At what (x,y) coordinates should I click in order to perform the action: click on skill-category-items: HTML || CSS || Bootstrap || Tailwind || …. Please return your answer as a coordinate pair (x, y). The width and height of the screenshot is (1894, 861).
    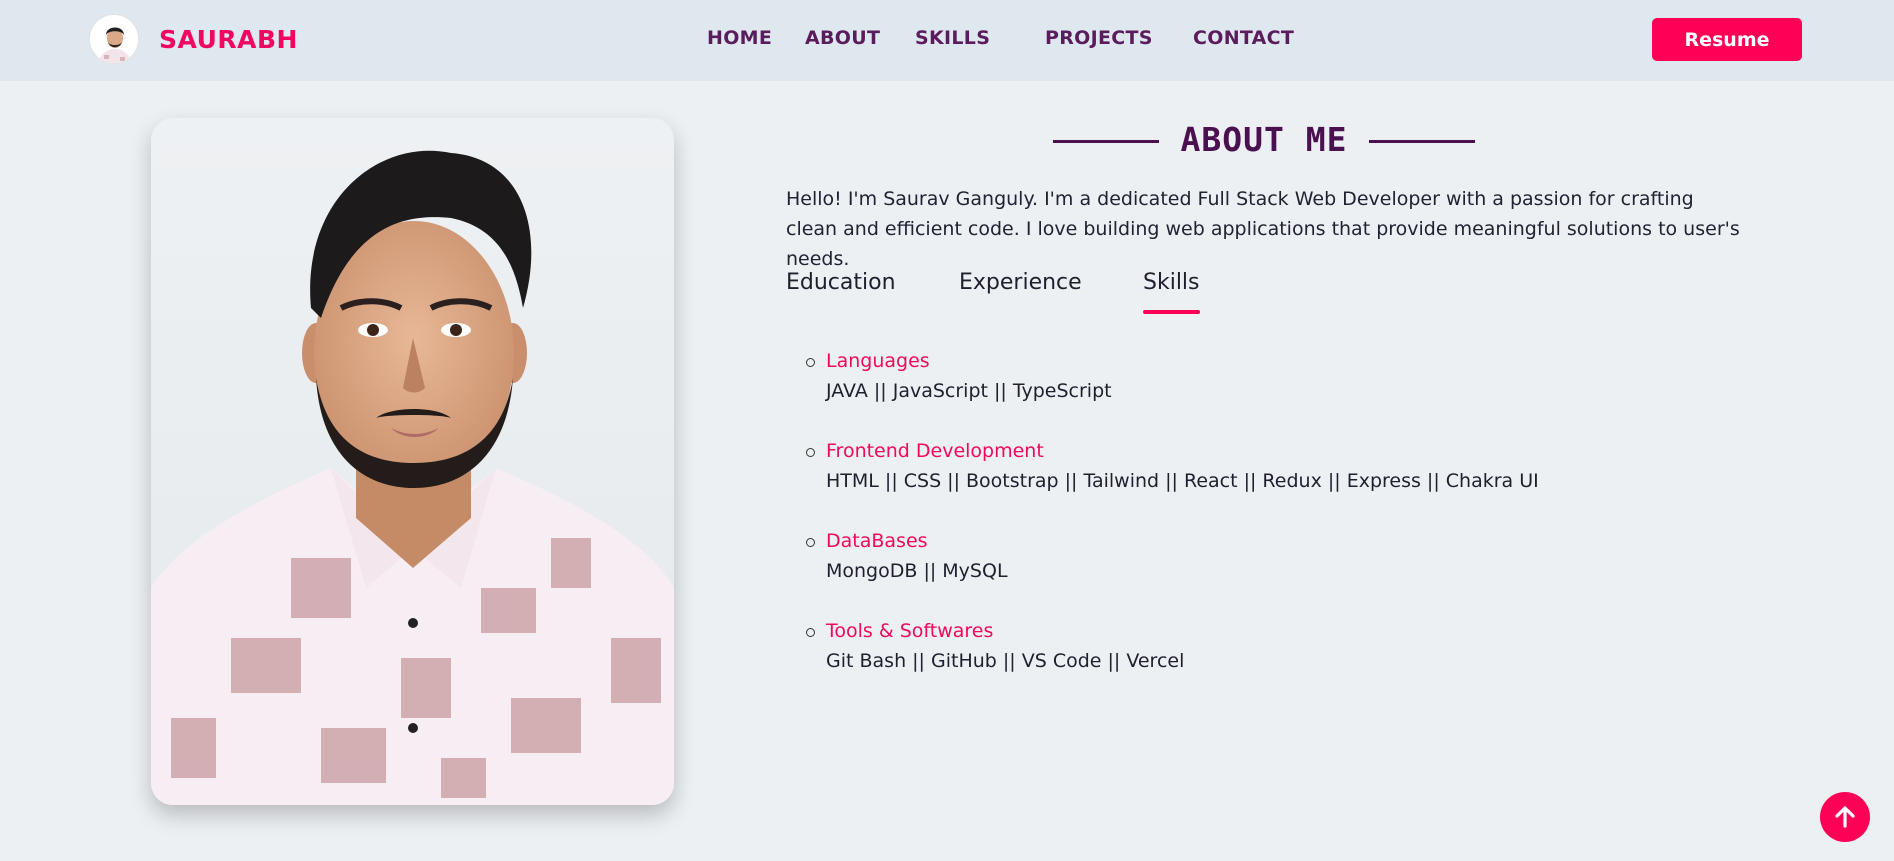
    Looking at the image, I should click on (1182, 481).